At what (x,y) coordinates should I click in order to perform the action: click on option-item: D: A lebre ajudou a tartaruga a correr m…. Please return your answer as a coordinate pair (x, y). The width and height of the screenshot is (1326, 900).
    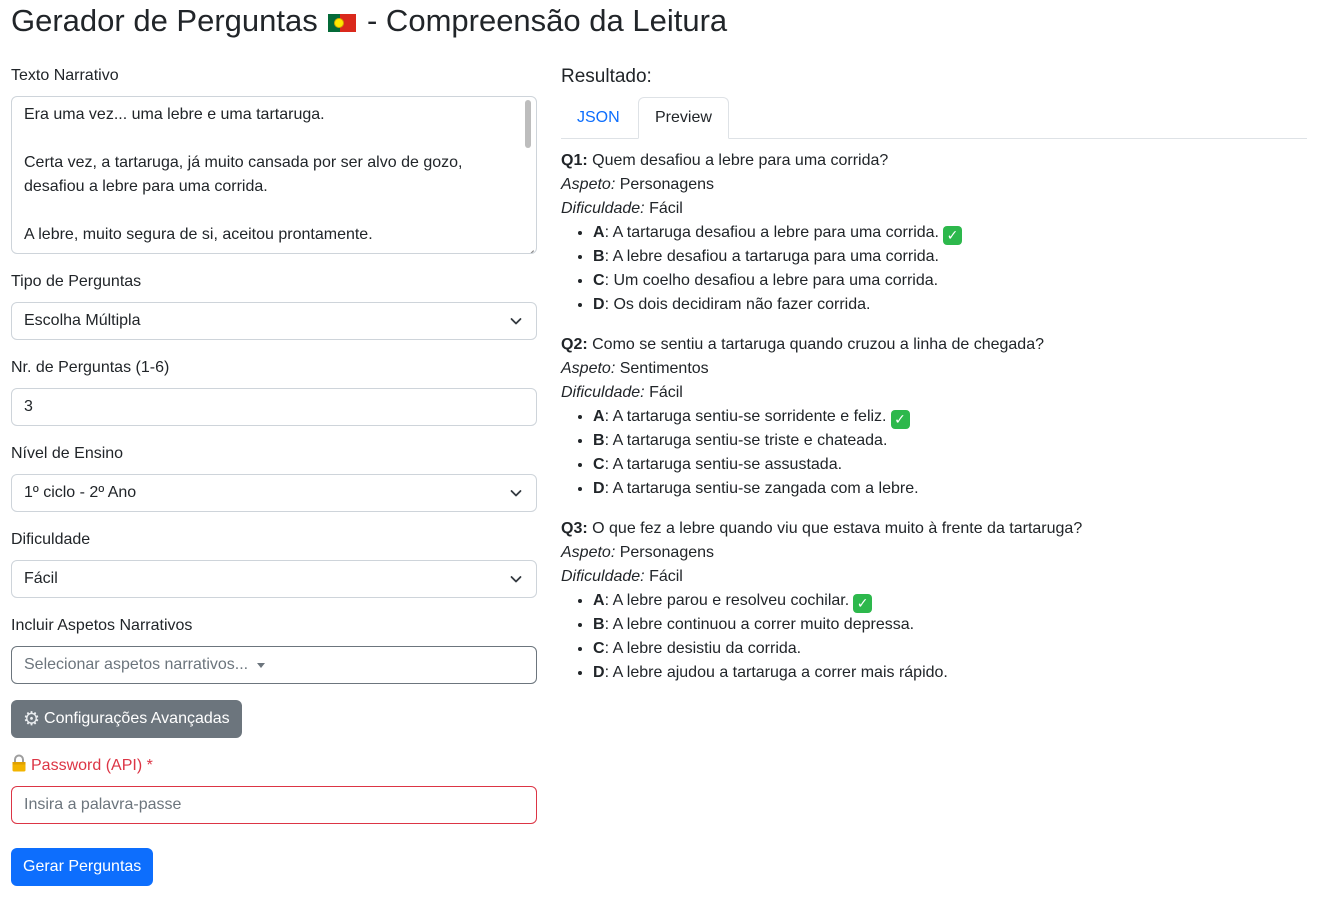
    Looking at the image, I should click on (950, 673).